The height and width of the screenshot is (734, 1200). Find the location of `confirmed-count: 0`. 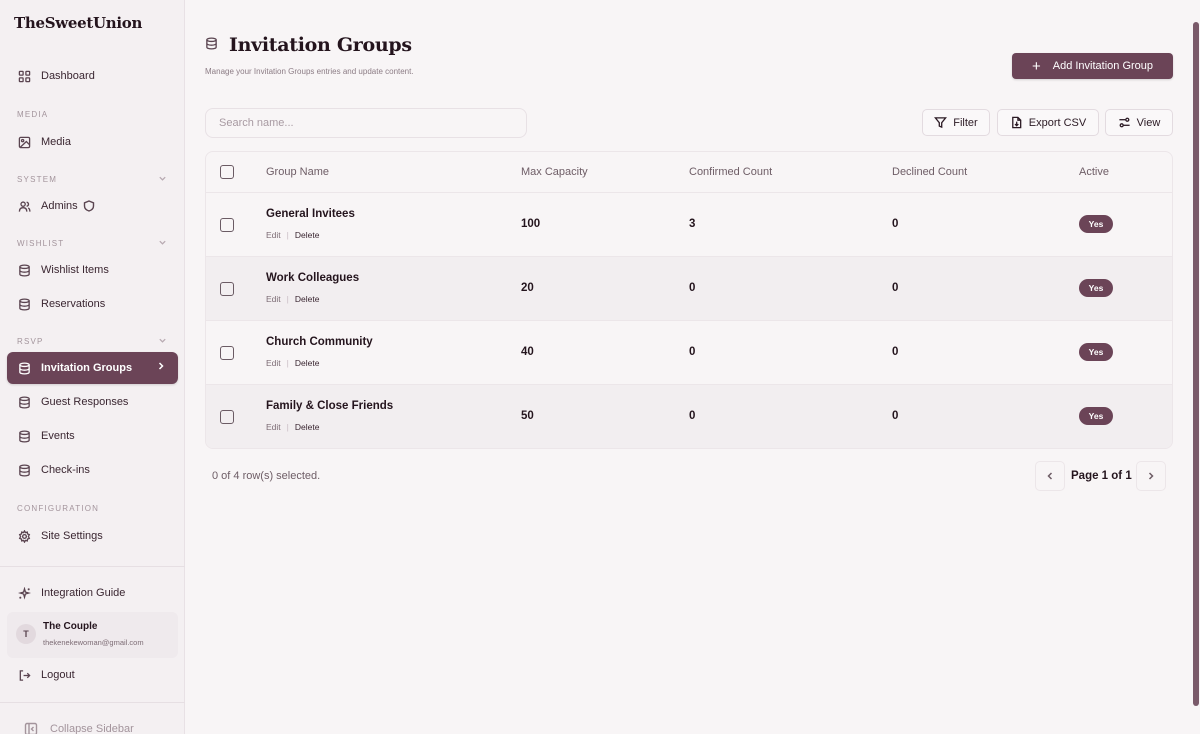

confirmed-count: 0 is located at coordinates (692, 352).